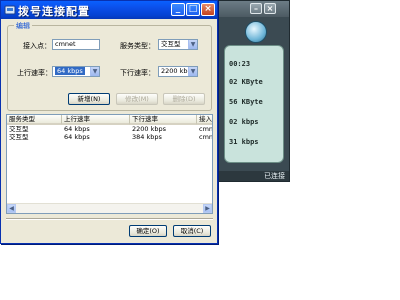 Image resolution: width=400 pixels, height=300 pixels. Describe the element at coordinates (109, 10) in the screenshot. I see `titlebar: 拨号连接配置 _ □ ×` at that location.